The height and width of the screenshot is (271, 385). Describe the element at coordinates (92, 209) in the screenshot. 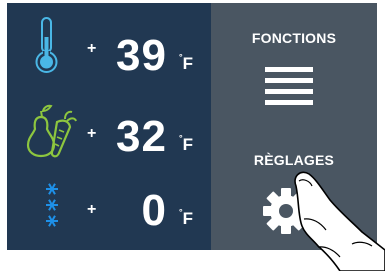

I see `freezer-sign: +` at that location.